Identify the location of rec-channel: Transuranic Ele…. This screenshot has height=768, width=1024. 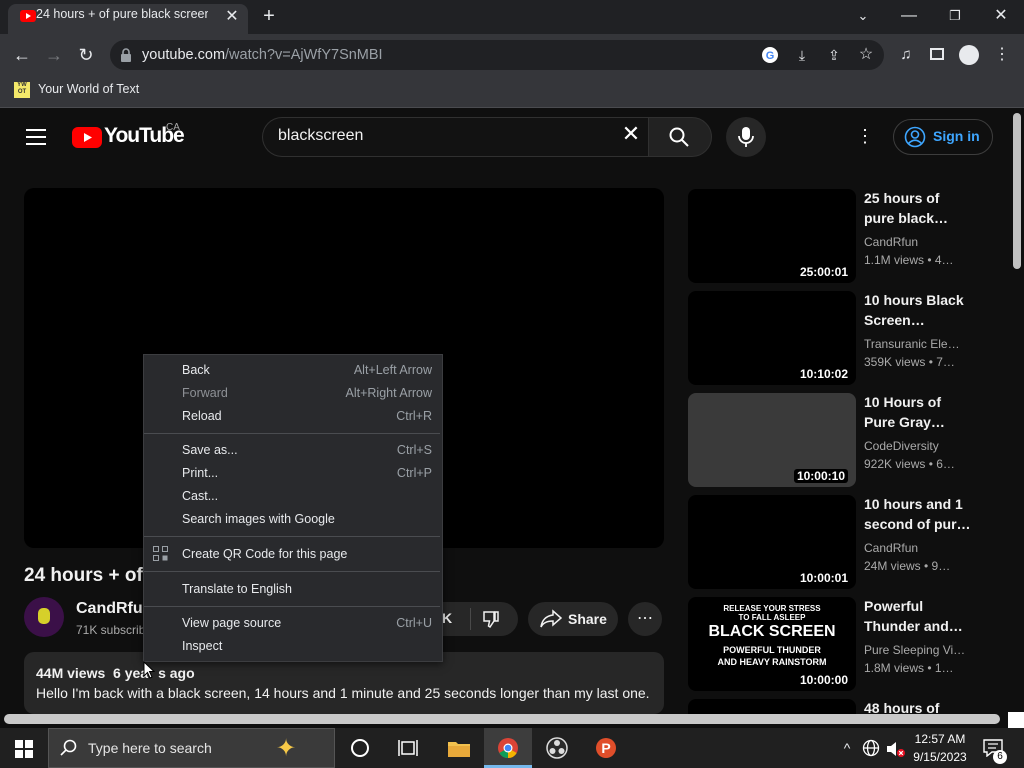
(912, 344).